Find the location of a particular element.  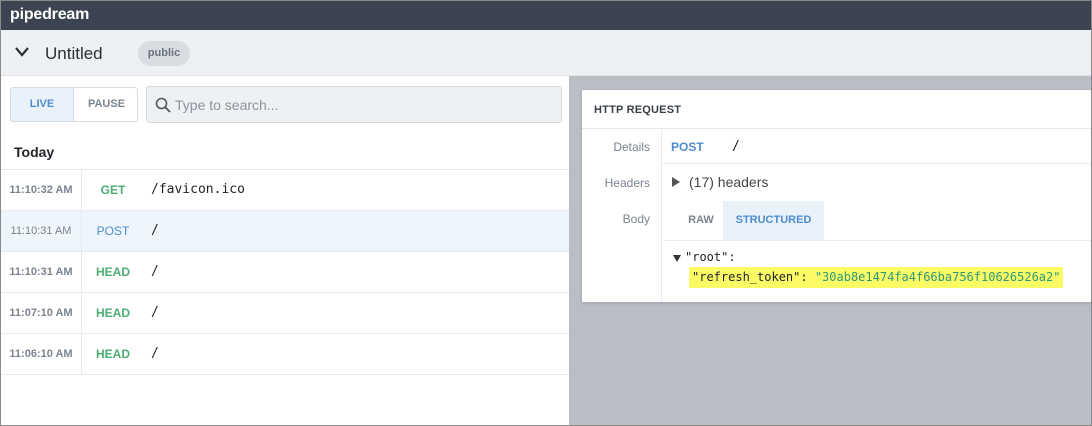

json-key: "refresh_token": is located at coordinates (750, 277).